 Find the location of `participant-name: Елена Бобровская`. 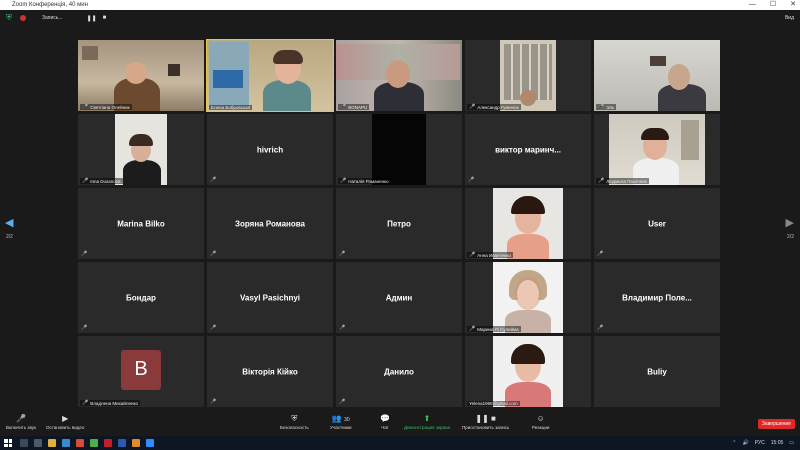

participant-name: Елена Бобровская is located at coordinates (231, 107).